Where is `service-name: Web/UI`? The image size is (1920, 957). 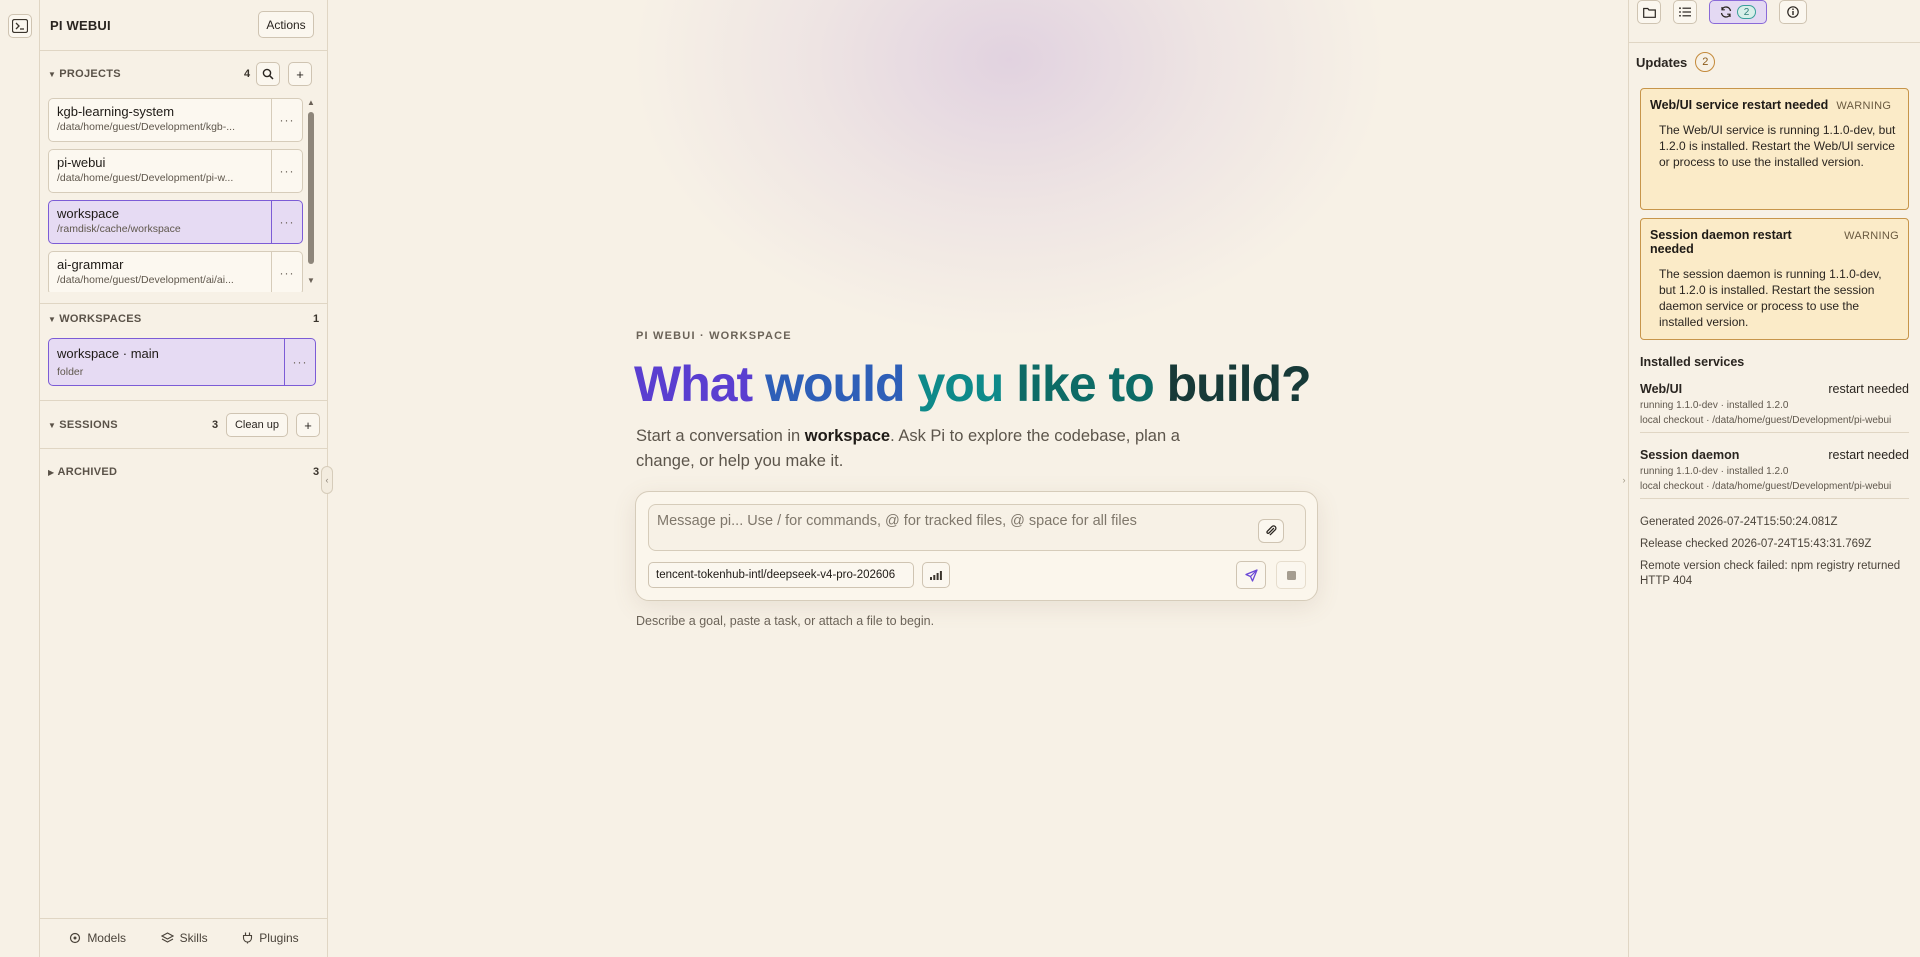
service-name: Web/UI is located at coordinates (1661, 389).